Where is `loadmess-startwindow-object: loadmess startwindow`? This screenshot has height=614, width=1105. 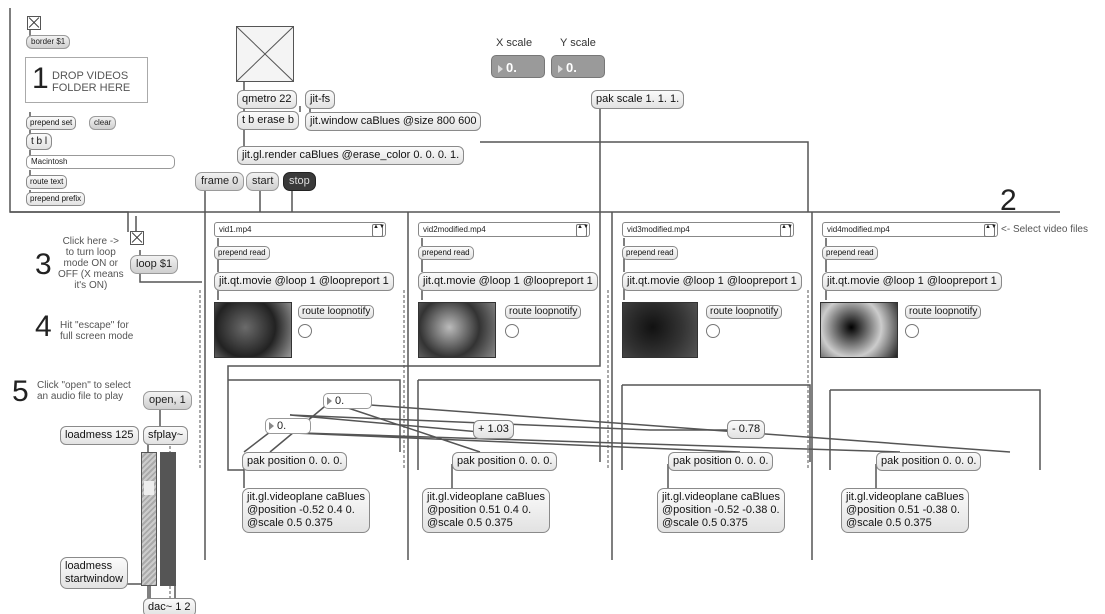 loadmess-startwindow-object: loadmess startwindow is located at coordinates (94, 573).